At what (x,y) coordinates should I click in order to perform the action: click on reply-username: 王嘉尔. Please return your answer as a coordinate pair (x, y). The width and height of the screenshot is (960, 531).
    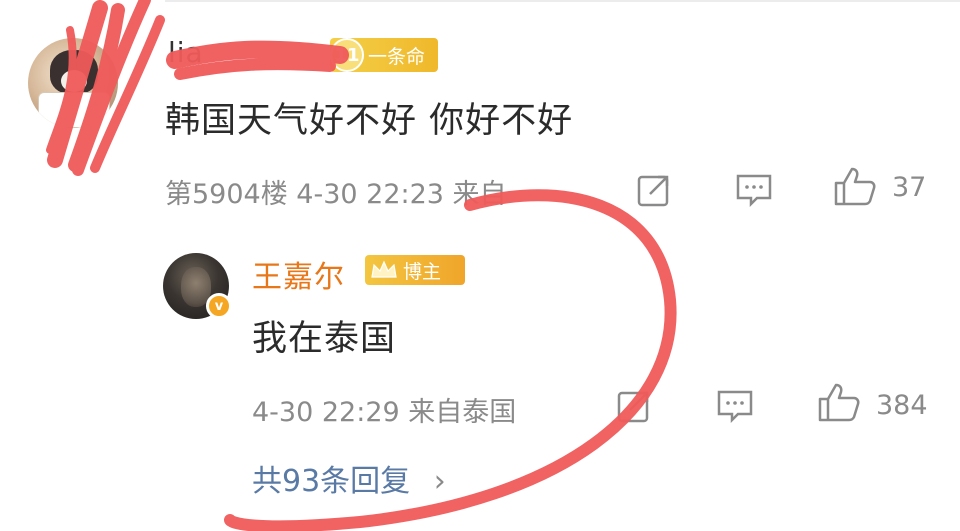
    Looking at the image, I should click on (298, 274).